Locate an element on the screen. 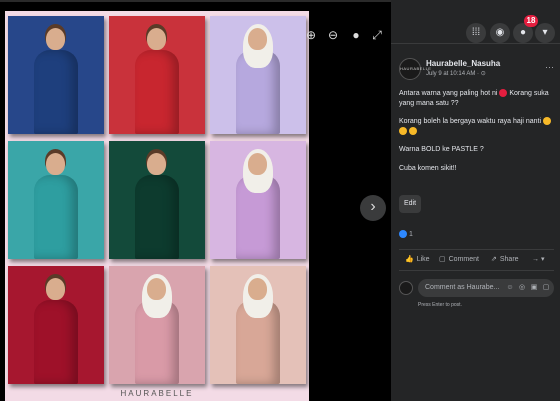 Image resolution: width=560 pixels, height=401 pixels. zoom-in-icon: ⊕ is located at coordinates (311, 35).